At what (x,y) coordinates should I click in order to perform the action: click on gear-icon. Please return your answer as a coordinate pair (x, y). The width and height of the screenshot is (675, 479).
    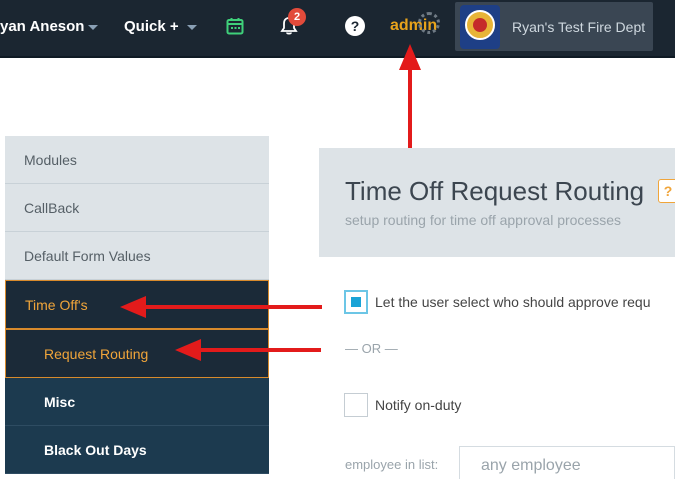
    Looking at the image, I should click on (429, 23).